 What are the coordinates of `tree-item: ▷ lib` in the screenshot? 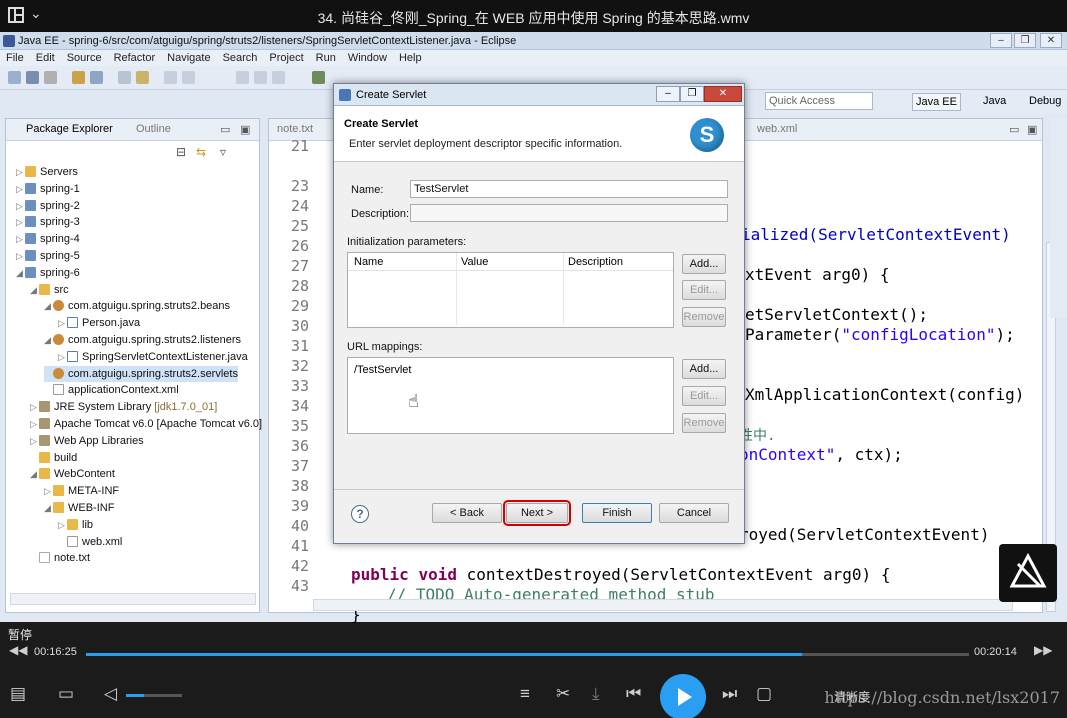 It's located at (75, 525).